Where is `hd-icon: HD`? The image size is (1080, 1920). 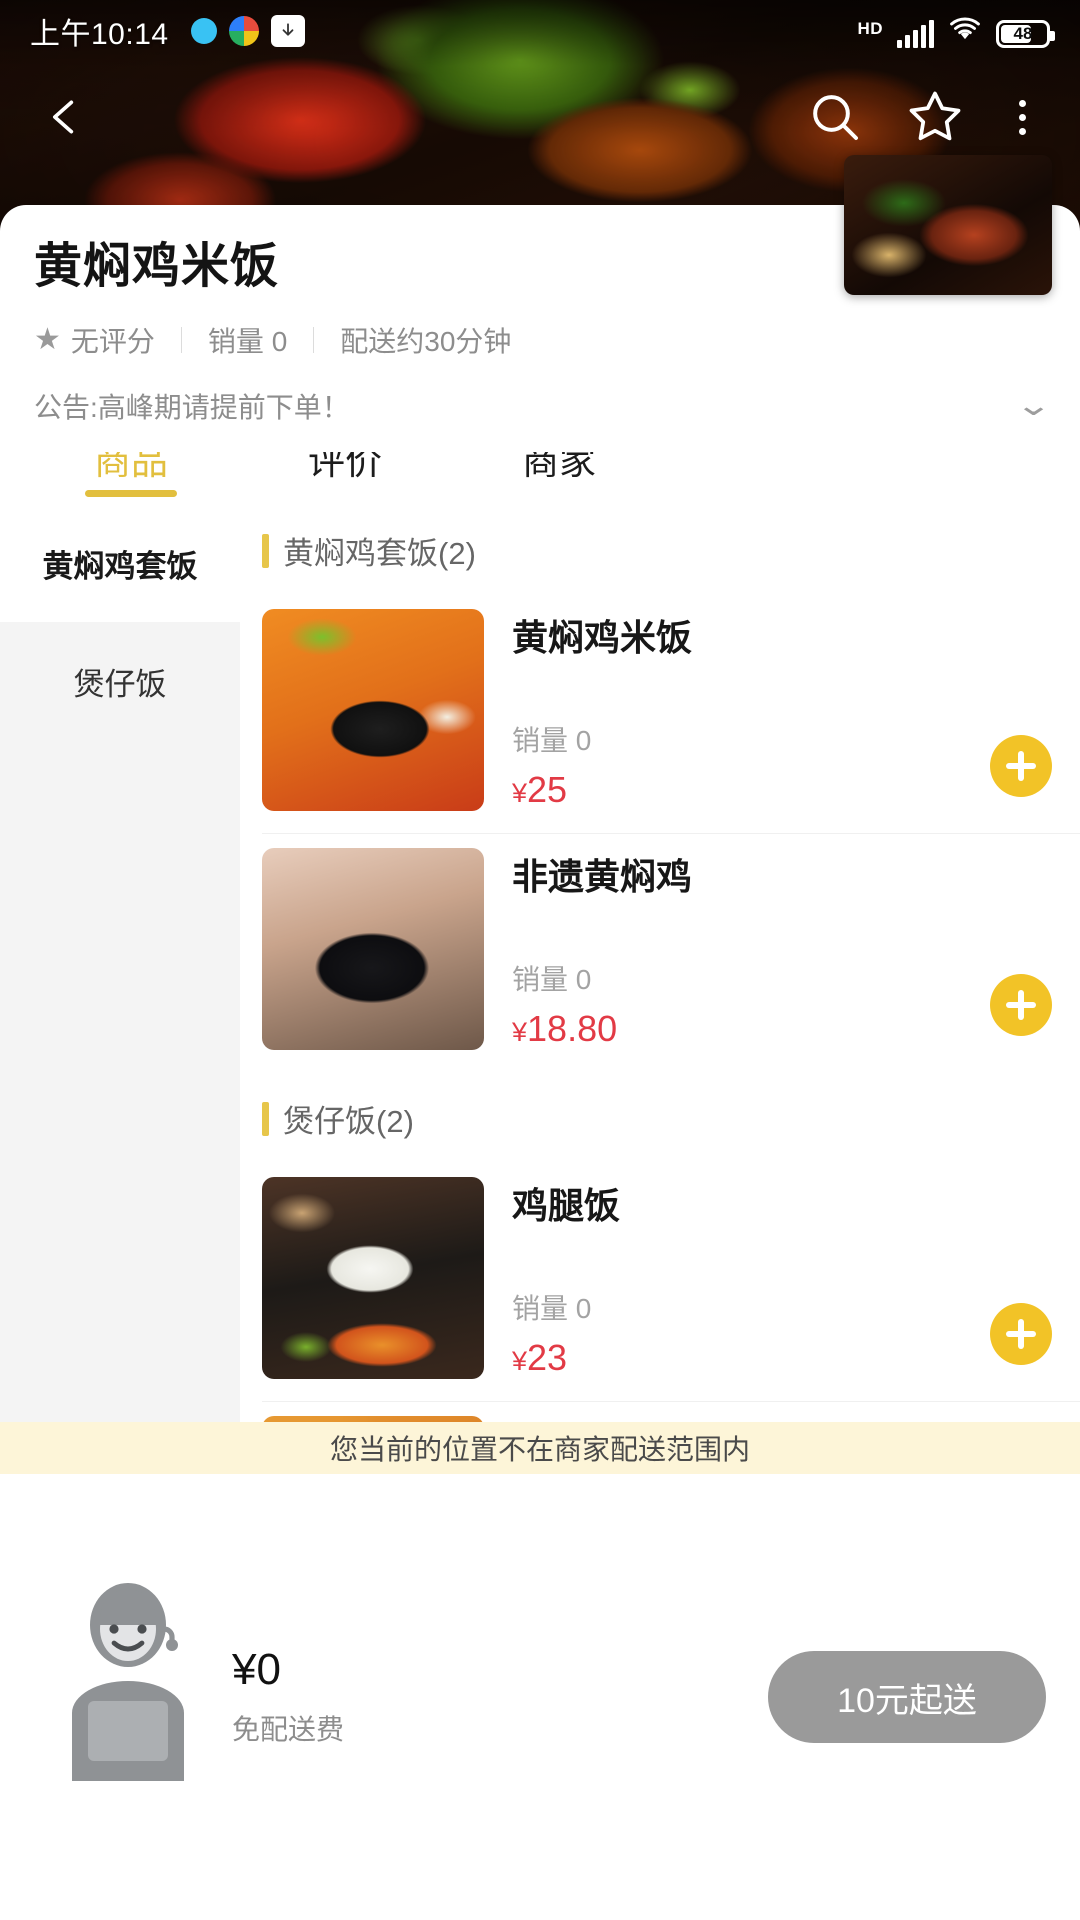
hd-icon: HD is located at coordinates (870, 28).